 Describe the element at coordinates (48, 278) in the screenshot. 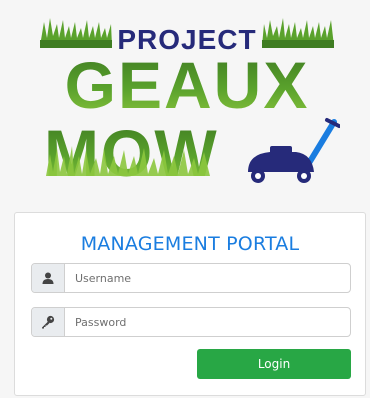

I see `user-icon` at that location.